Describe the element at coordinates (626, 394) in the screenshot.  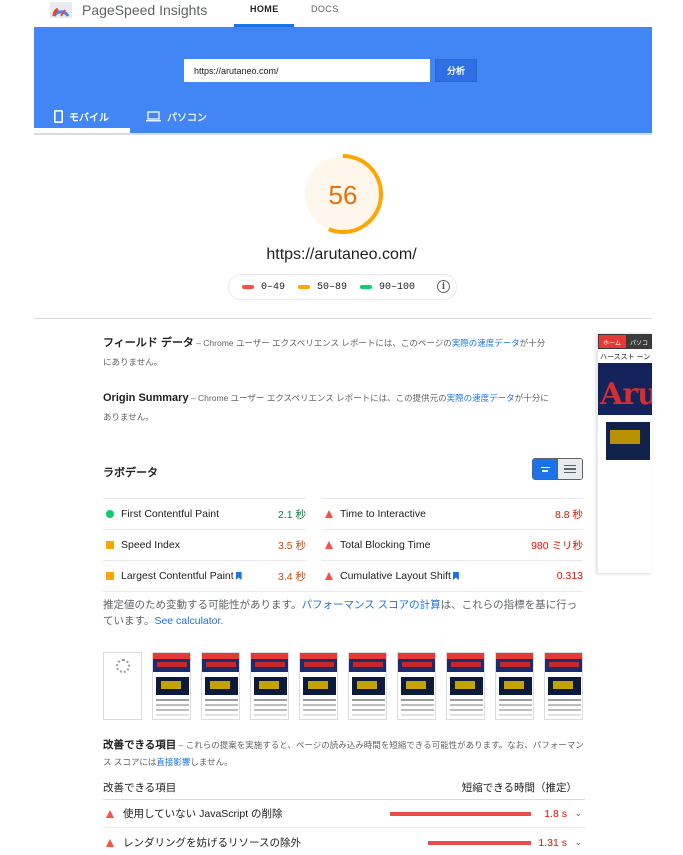
I see `preview-banner-text: Aru` at that location.